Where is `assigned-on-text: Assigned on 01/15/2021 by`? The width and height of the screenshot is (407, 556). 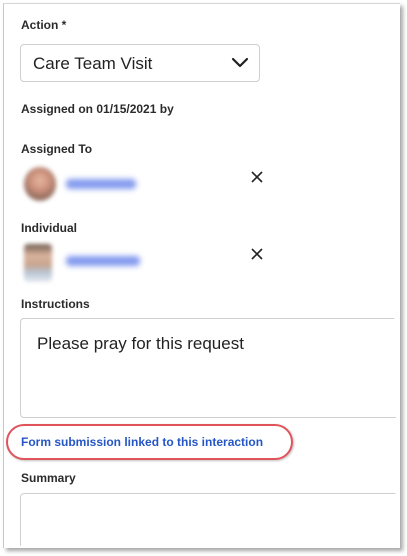
assigned-on-text: Assigned on 01/15/2021 by is located at coordinates (97, 109).